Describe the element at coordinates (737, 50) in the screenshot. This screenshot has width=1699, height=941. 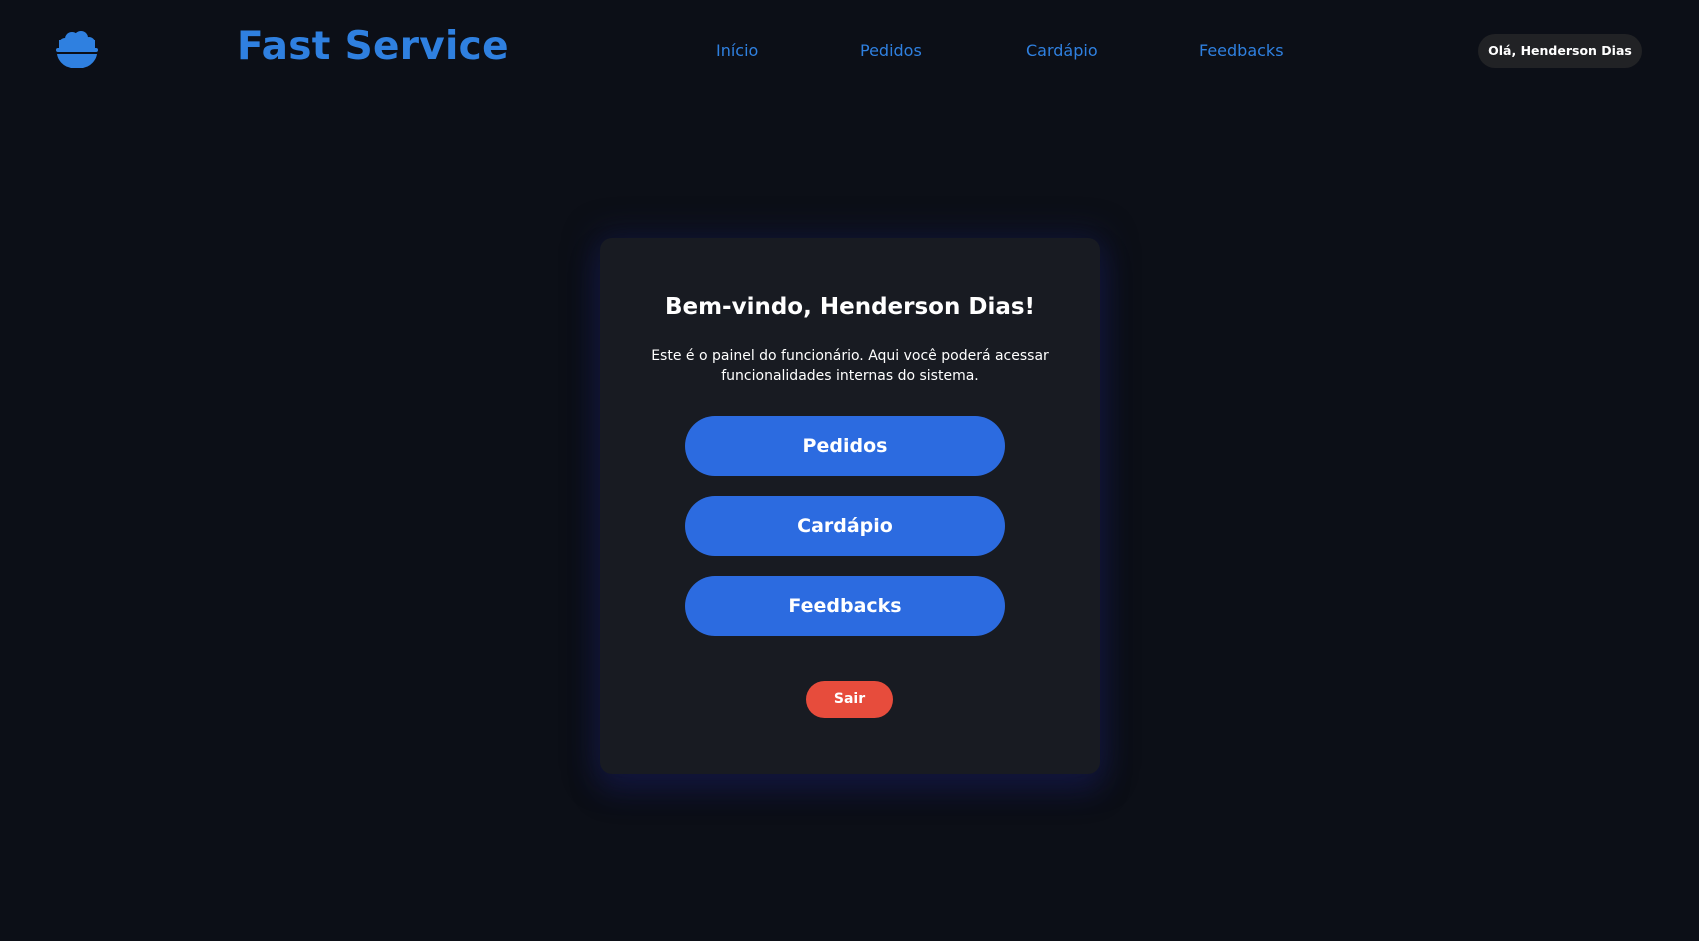
I see `nav-link-inicio: Início` at that location.